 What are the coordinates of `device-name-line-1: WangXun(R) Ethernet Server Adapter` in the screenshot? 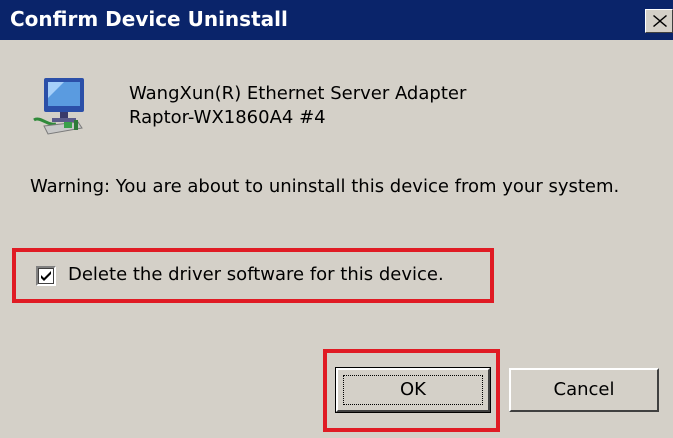 It's located at (298, 93).